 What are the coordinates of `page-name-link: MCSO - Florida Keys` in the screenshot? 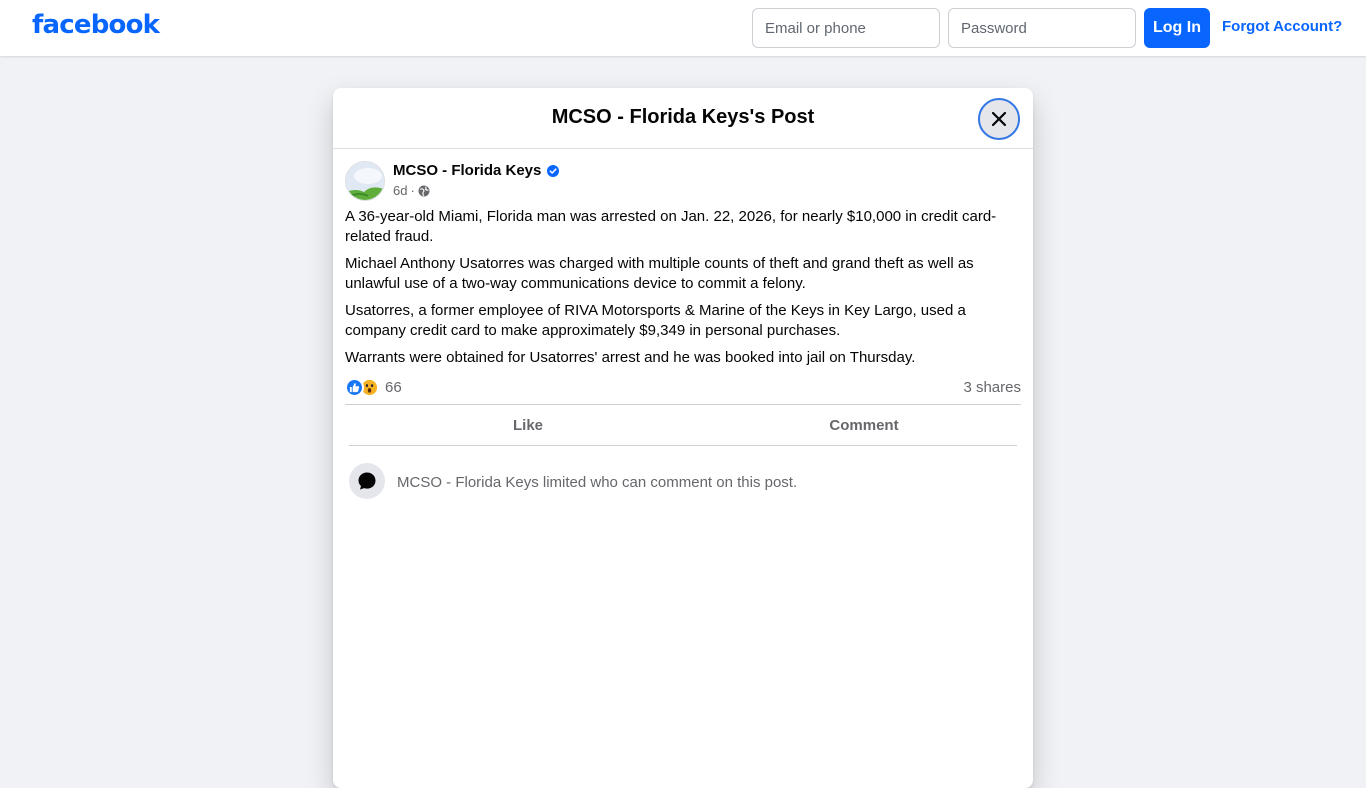 It's located at (476, 170).